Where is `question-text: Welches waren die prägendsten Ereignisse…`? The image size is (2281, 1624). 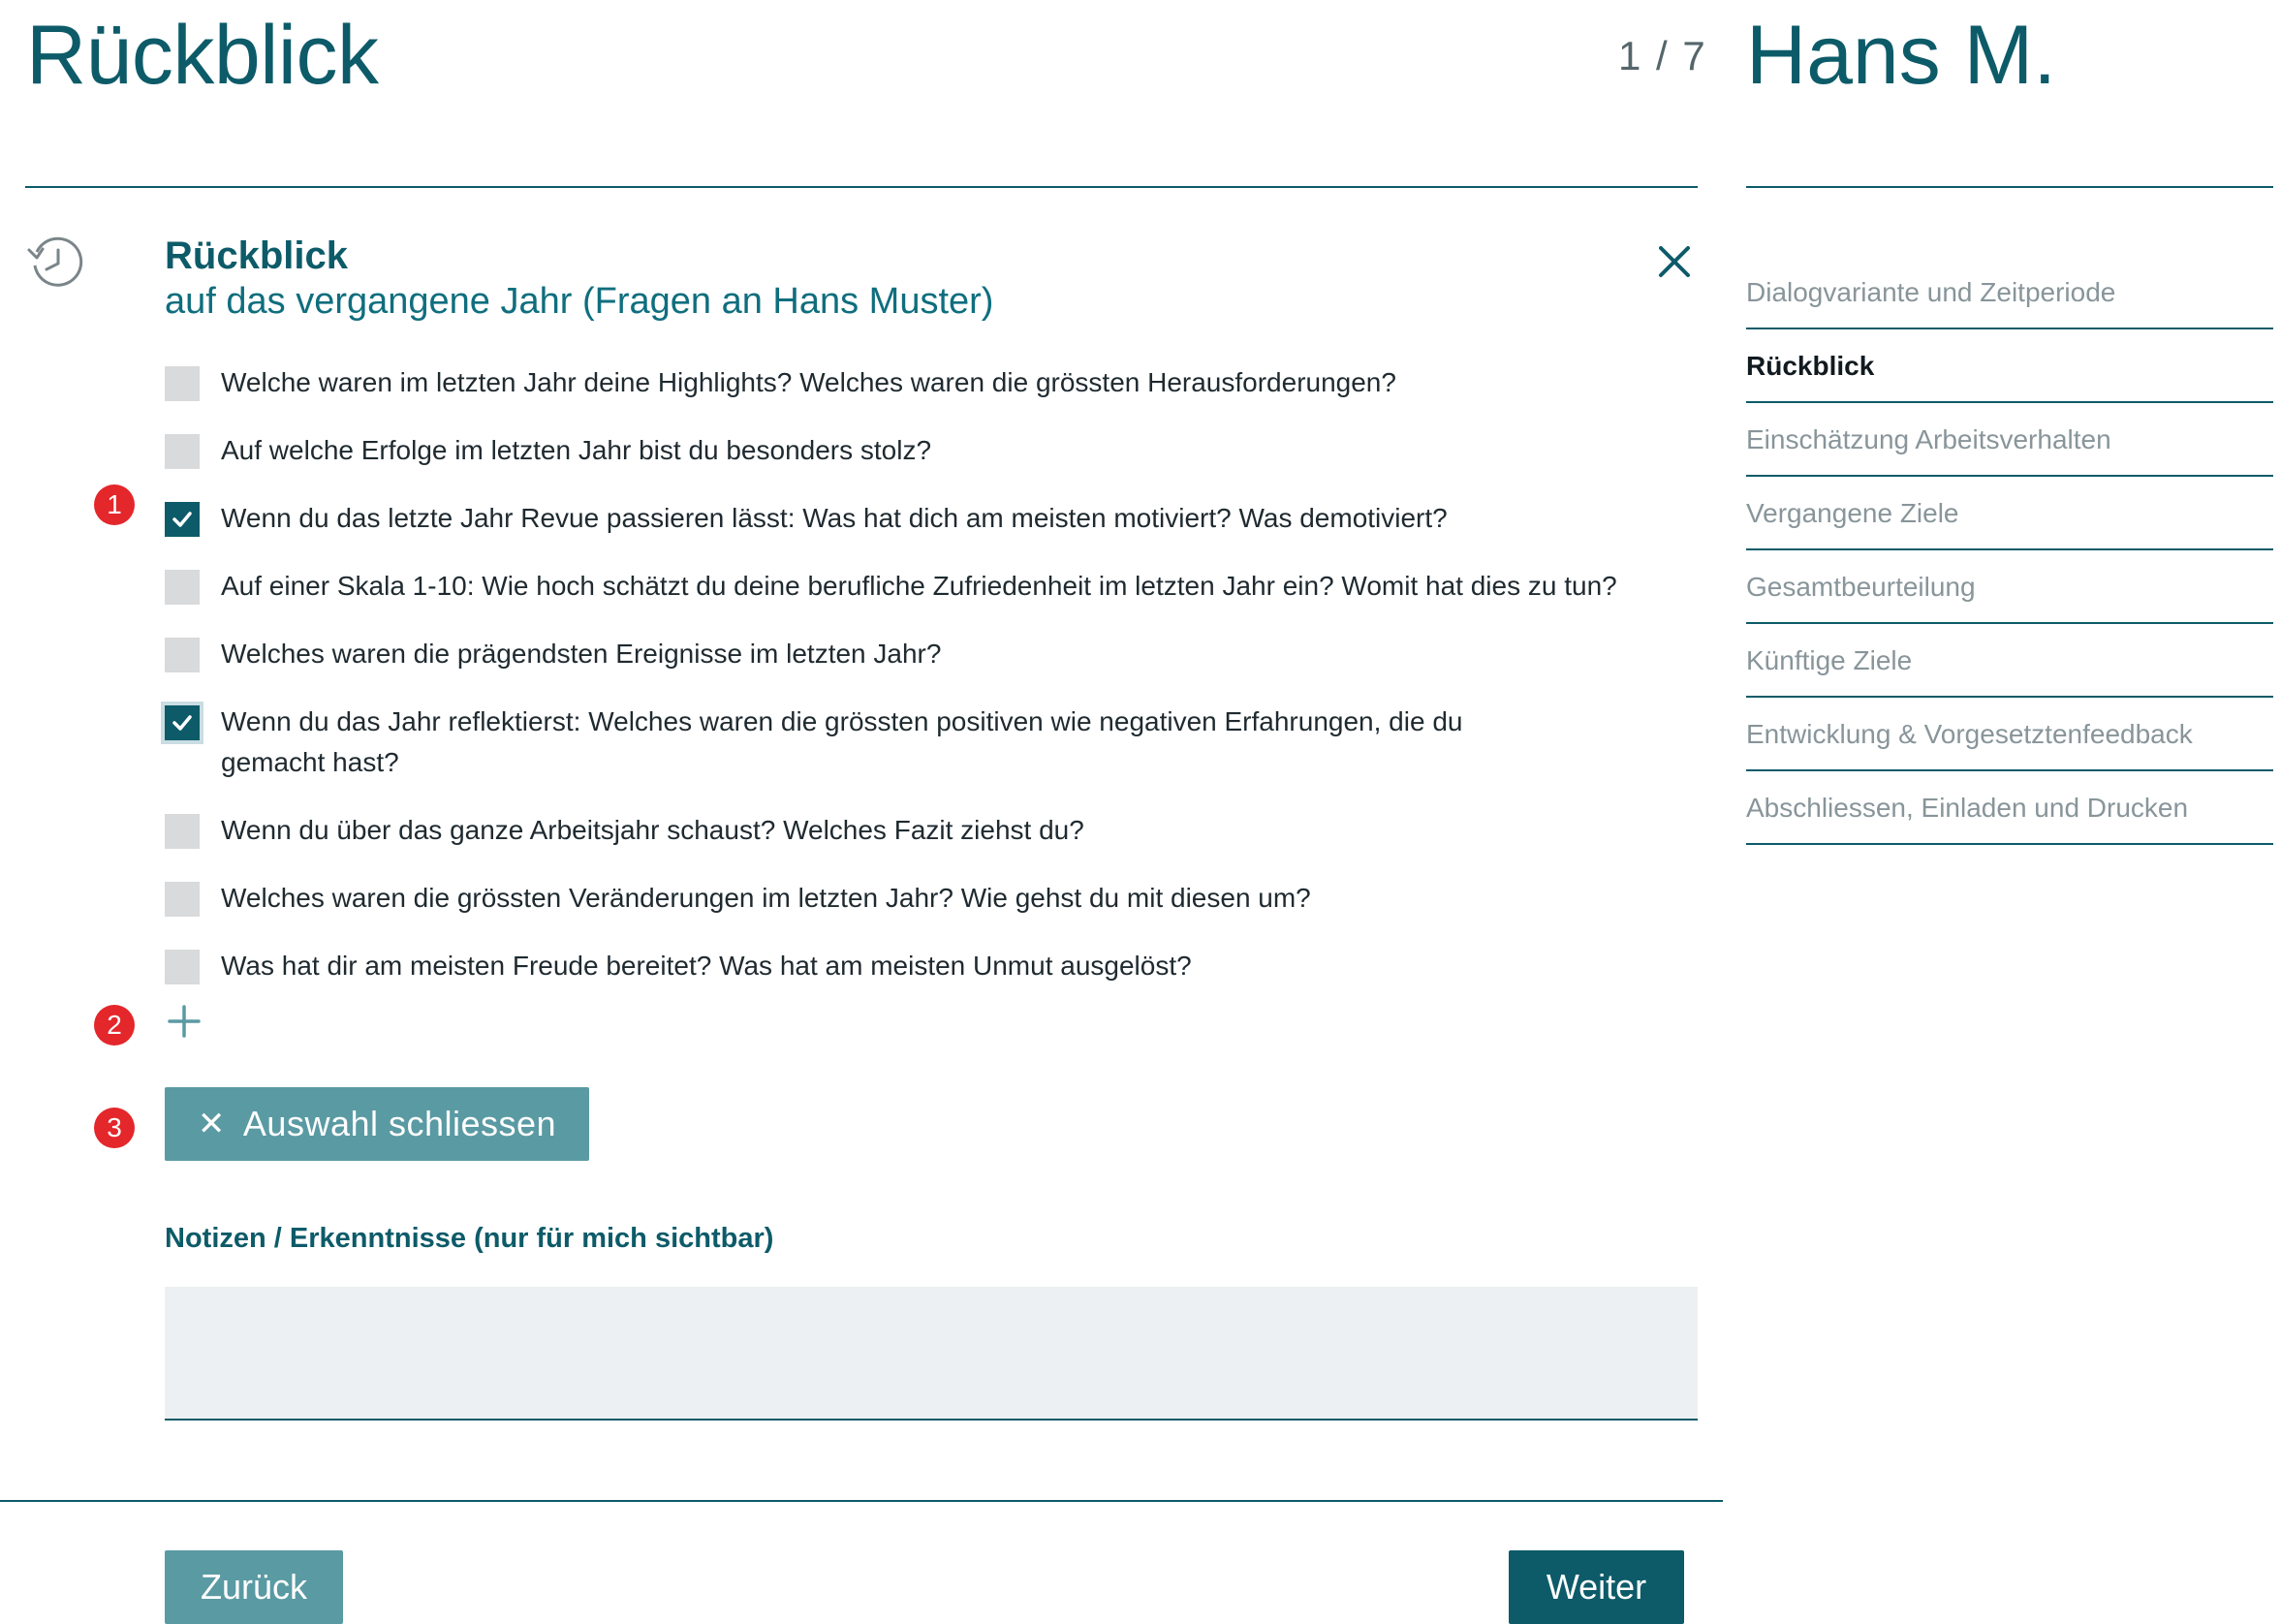 question-text: Welches waren die prägendsten Ereignisse… is located at coordinates (581, 654).